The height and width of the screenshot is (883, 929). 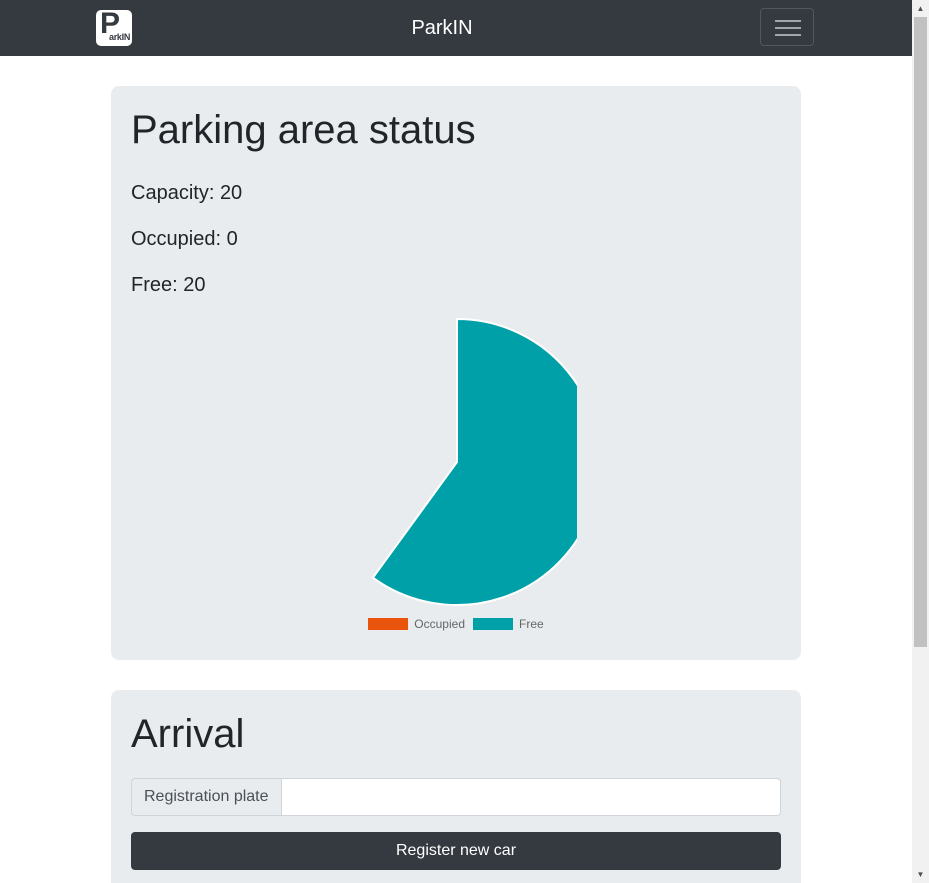 I want to click on pie-slice-free, so click(x=474, y=461).